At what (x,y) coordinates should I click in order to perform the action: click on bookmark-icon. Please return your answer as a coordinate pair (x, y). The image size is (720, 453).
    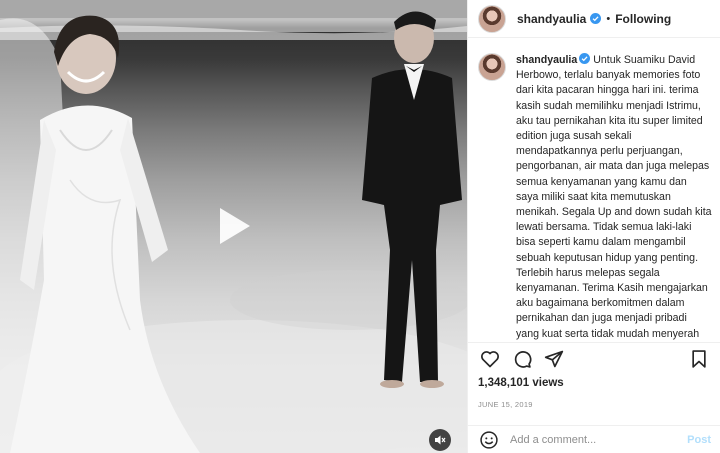
    Looking at the image, I should click on (699, 358).